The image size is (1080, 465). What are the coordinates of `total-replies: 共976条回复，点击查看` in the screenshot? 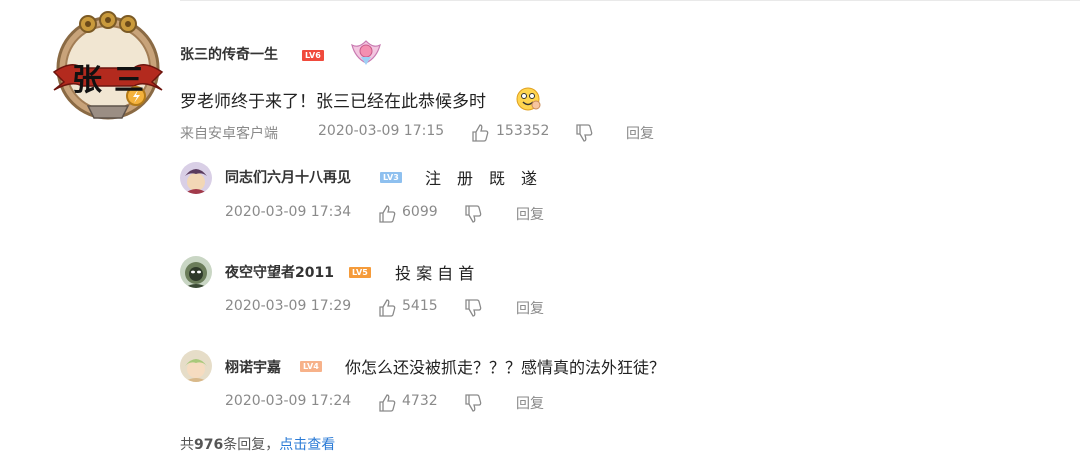 It's located at (257, 444).